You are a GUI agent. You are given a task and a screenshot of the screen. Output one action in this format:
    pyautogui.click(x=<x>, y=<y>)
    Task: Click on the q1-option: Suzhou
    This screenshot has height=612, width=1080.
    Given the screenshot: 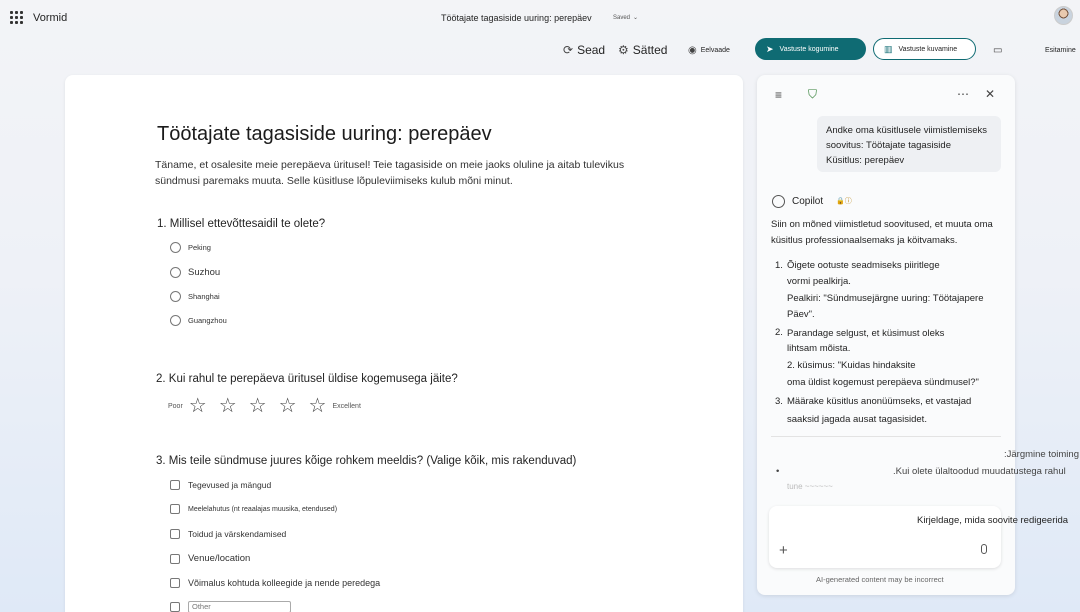 What is the action you would take?
    pyautogui.click(x=195, y=272)
    